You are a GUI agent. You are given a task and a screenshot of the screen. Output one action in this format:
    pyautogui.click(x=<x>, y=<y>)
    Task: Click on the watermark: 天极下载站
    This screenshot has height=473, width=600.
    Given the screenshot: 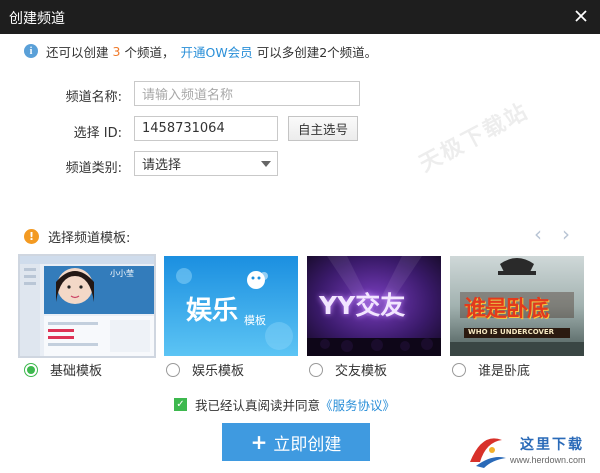 What is the action you would take?
    pyautogui.click(x=474, y=138)
    